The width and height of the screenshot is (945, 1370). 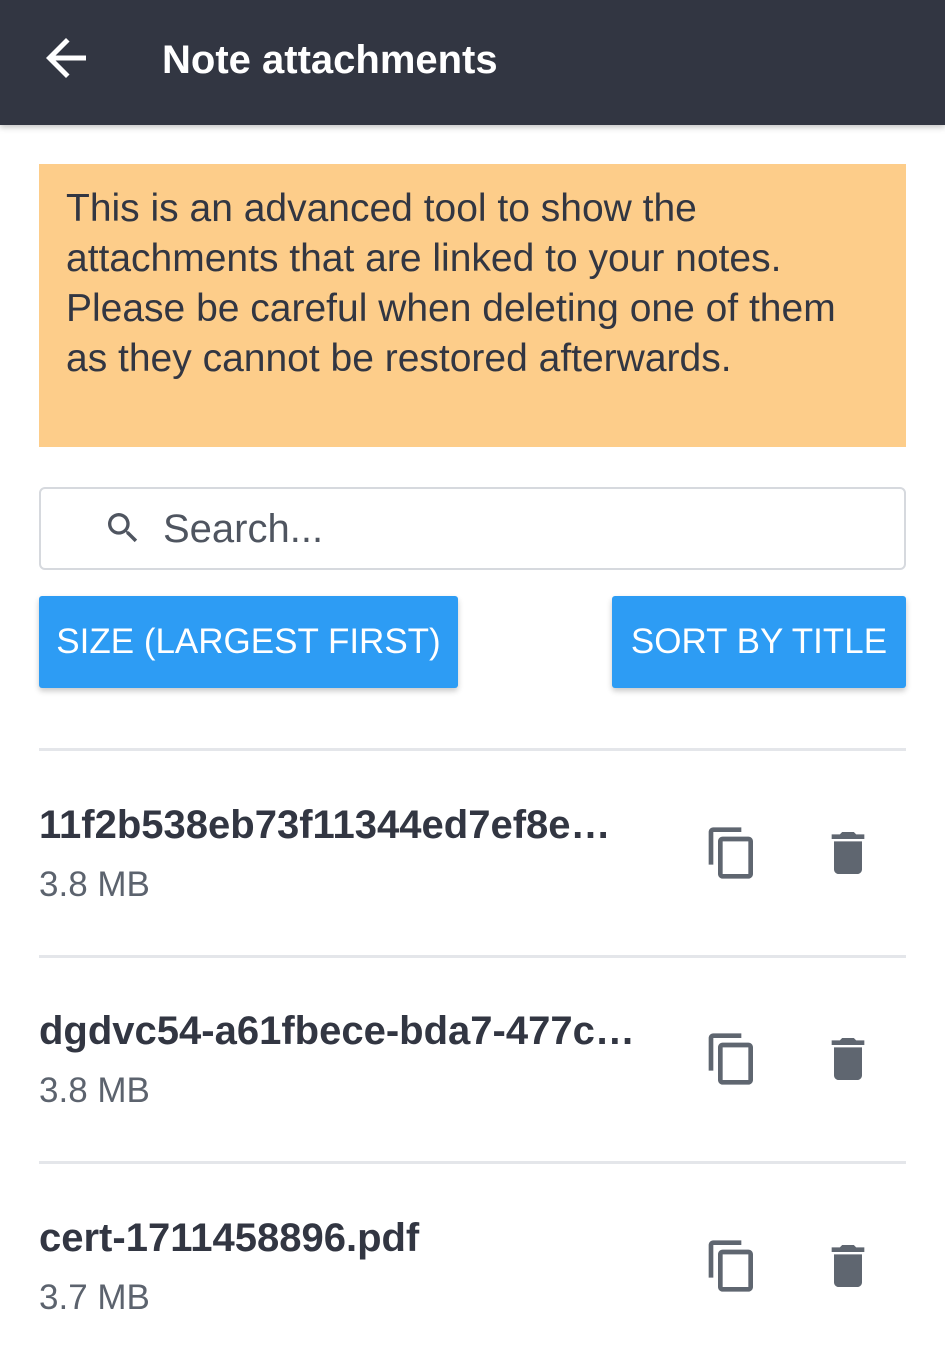 I want to click on search-icon, so click(x=123, y=528).